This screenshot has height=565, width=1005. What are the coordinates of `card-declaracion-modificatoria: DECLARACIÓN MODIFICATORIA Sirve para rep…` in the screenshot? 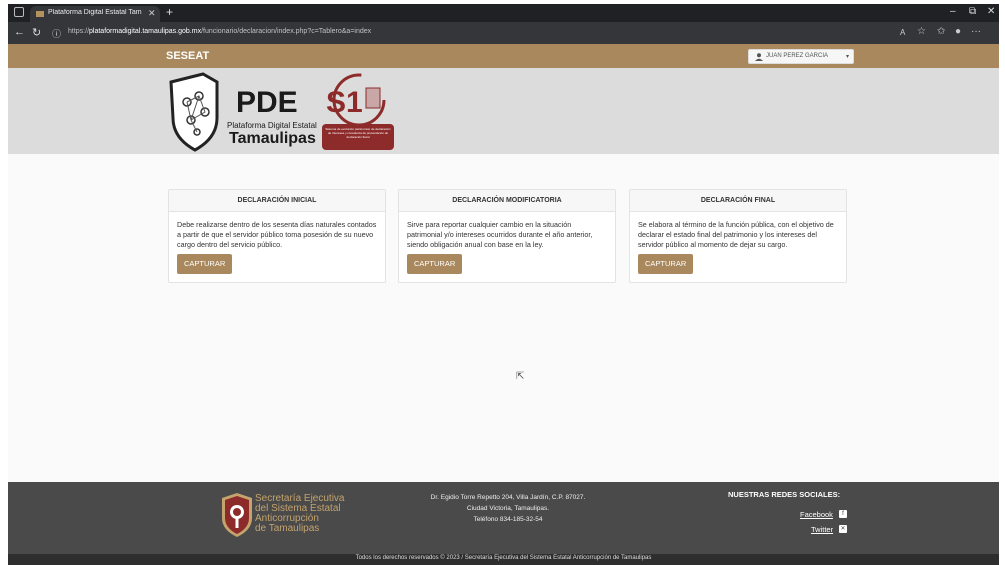 It's located at (507, 236).